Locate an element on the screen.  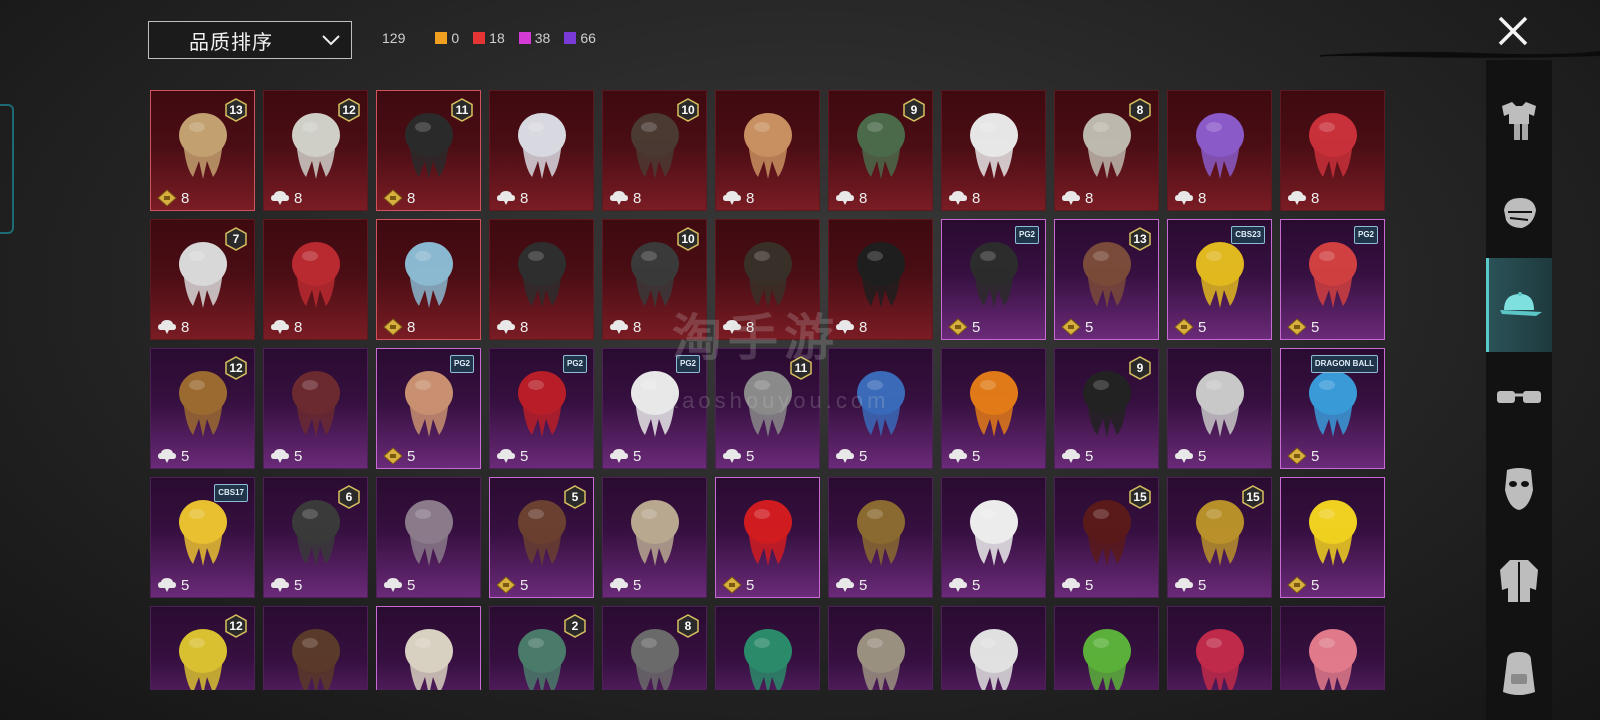
item-card: 65 is located at coordinates (315, 537).